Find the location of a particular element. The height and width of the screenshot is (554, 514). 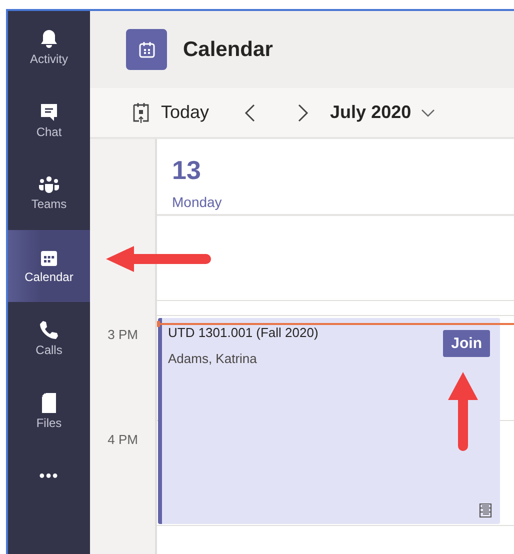

time-label: 3 PM is located at coordinates (122, 335).